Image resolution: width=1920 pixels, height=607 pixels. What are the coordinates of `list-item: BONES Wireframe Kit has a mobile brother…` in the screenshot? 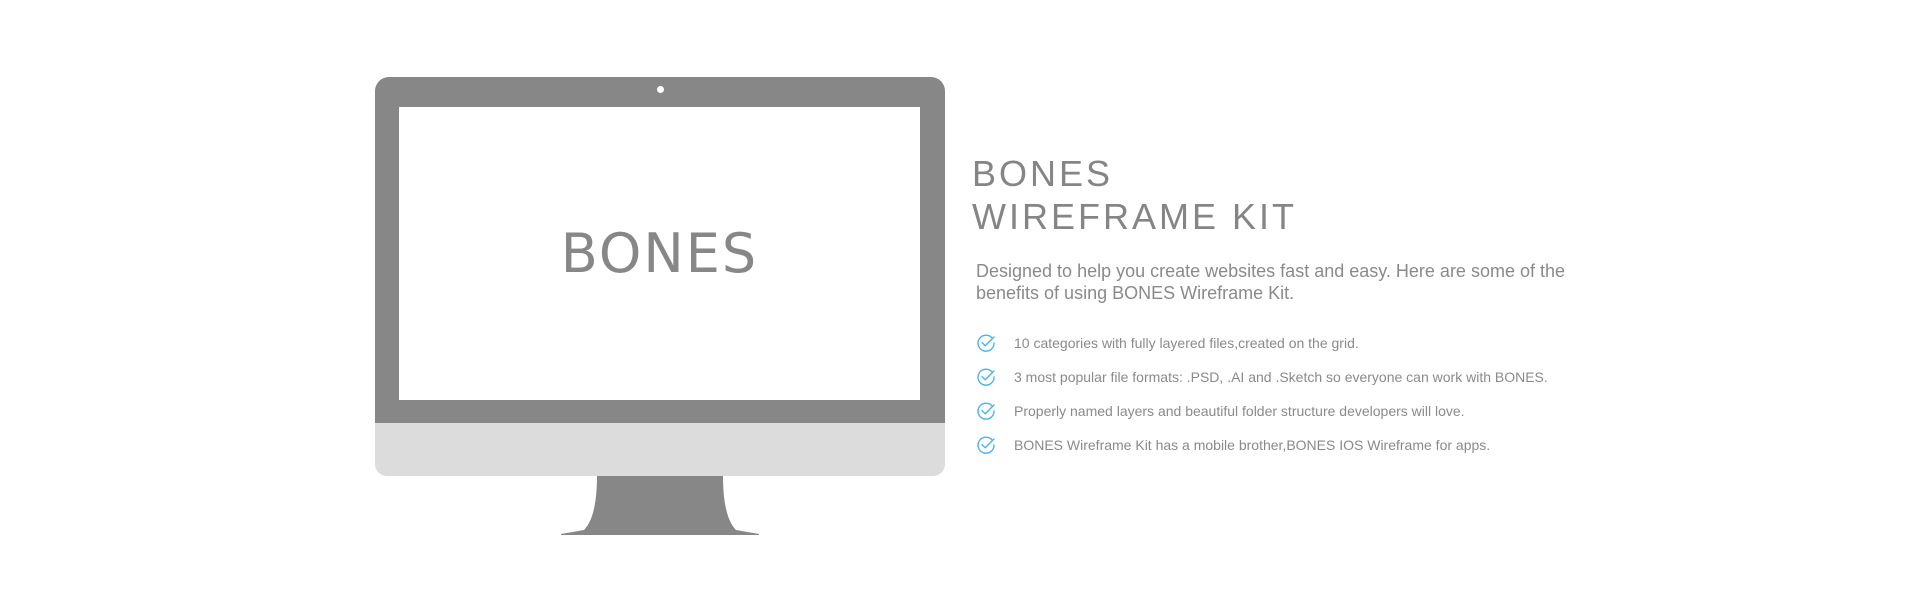 It's located at (1284, 445).